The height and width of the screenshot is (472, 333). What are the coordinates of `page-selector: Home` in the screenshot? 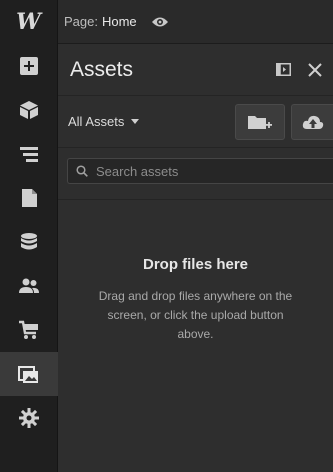 It's located at (119, 21).